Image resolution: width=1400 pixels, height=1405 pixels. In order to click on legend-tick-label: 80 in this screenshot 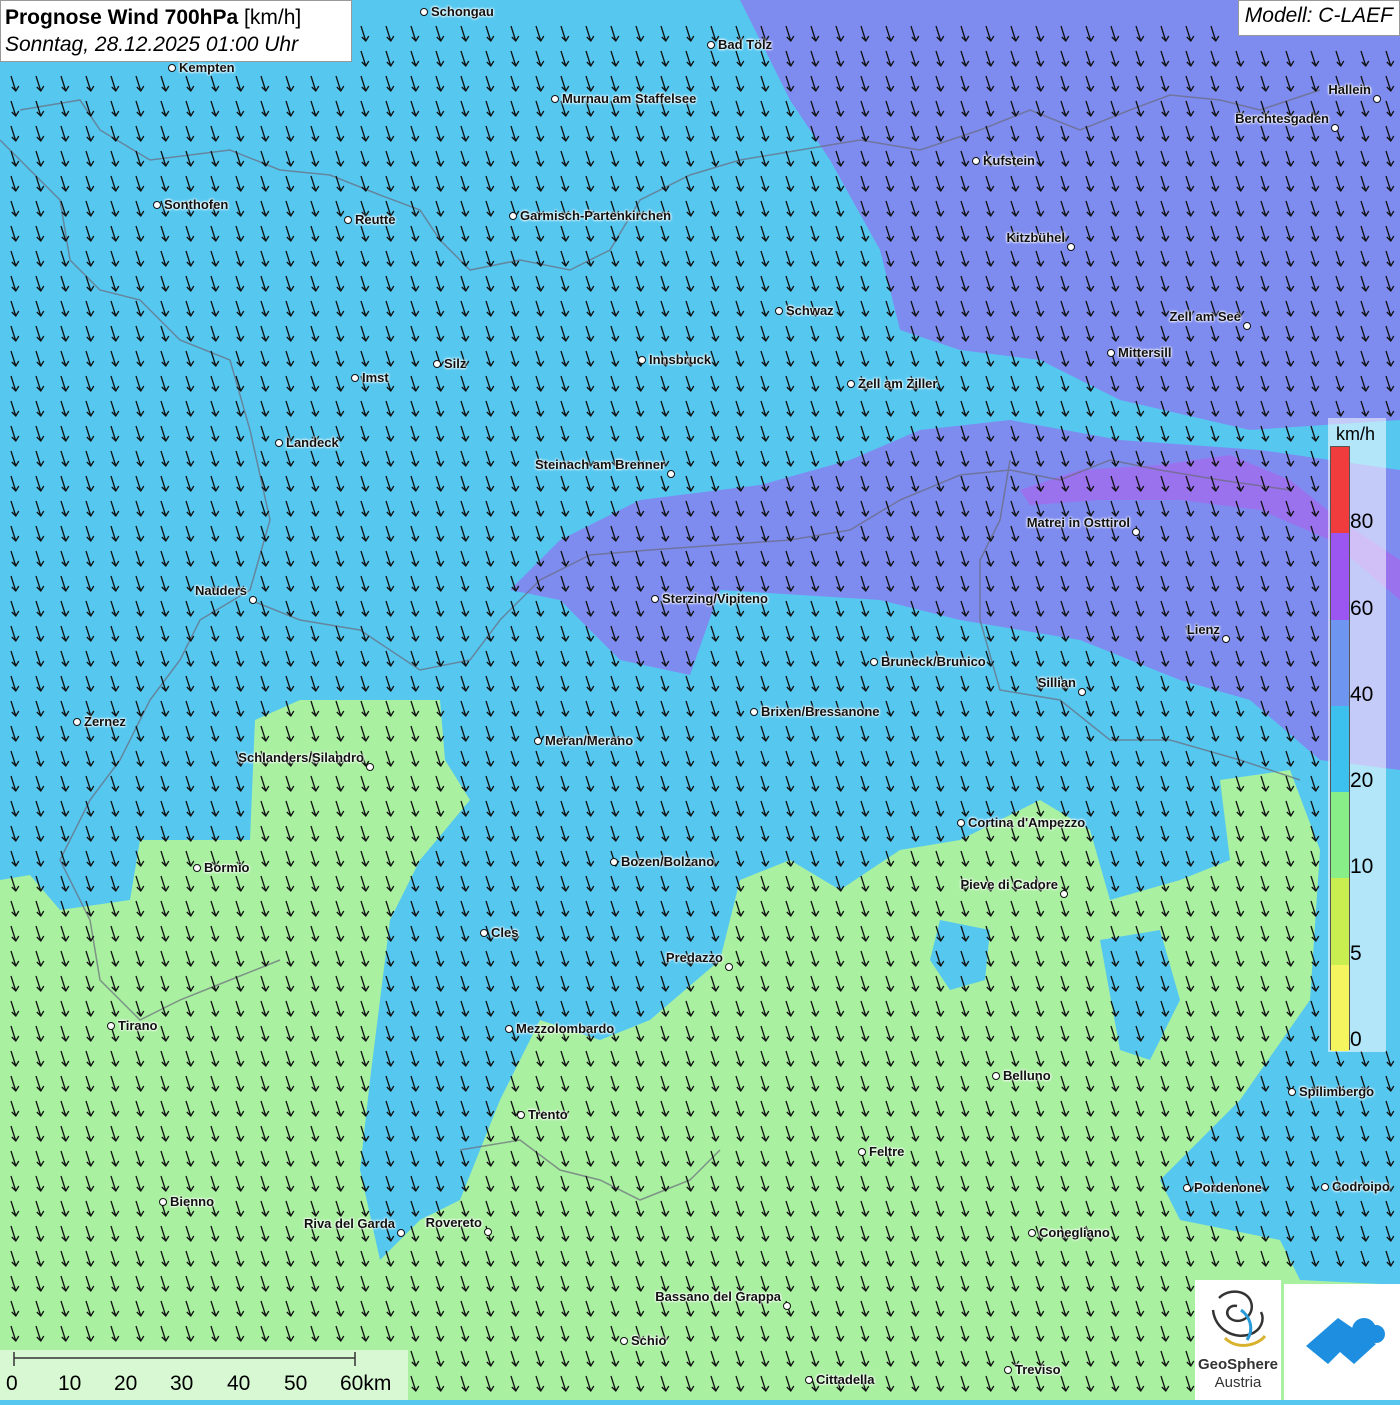, I will do `click(1362, 522)`.